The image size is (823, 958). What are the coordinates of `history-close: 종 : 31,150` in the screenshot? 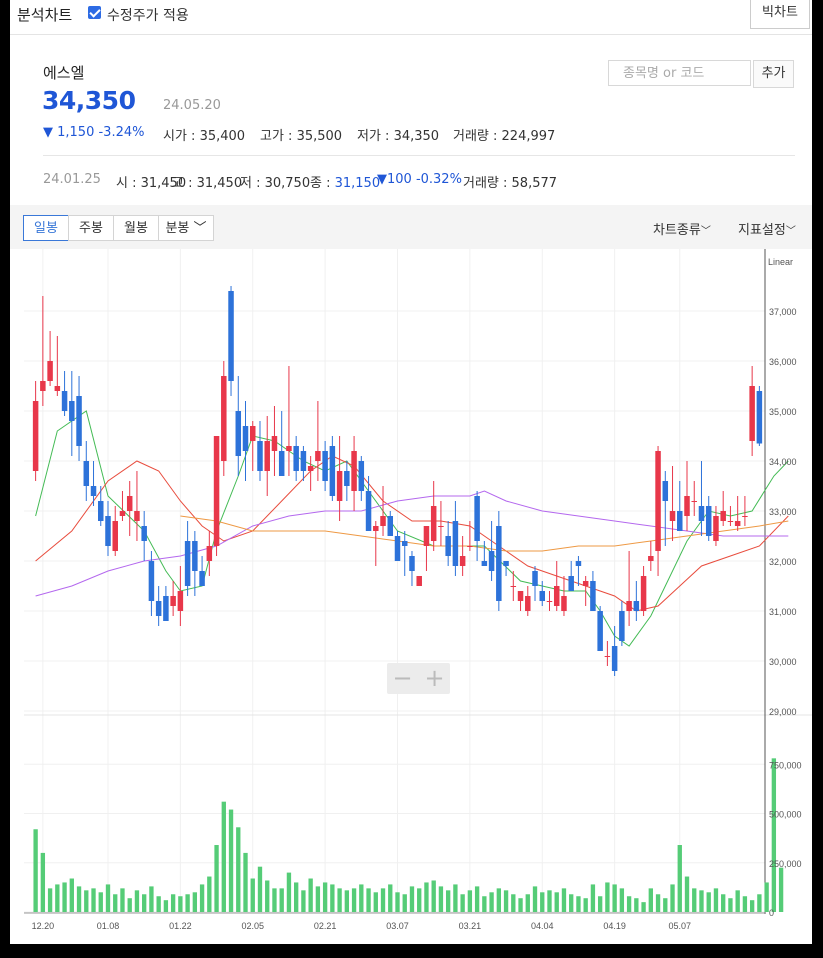 It's located at (345, 181).